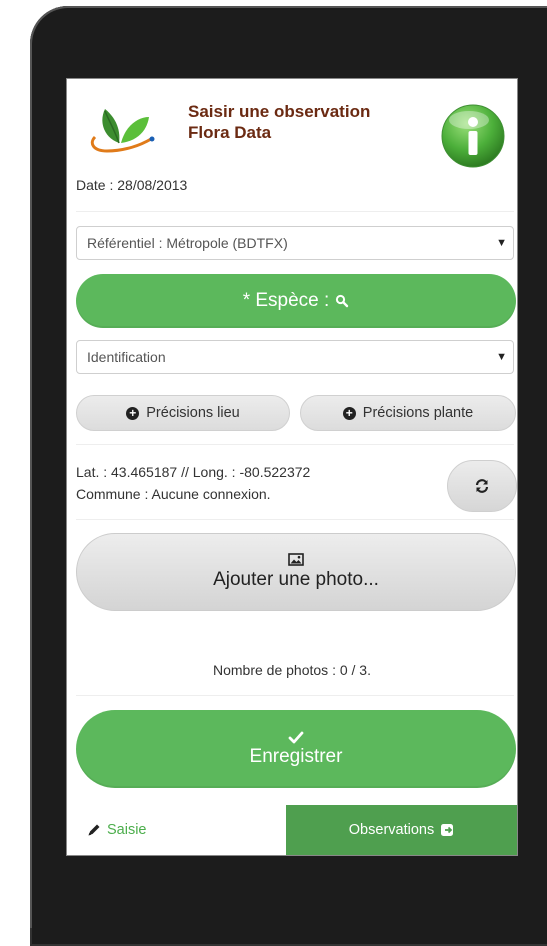 The image size is (547, 946). Describe the element at coordinates (126, 357) in the screenshot. I see `identification-value: Identification` at that location.